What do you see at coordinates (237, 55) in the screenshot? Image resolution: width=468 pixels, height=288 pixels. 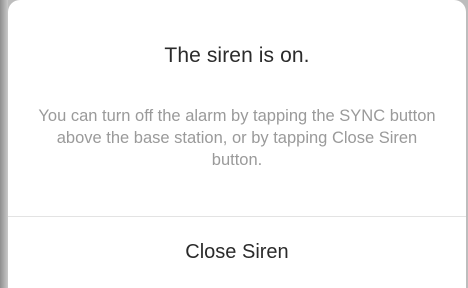 I see `dialog-title: The siren is on.` at bounding box center [237, 55].